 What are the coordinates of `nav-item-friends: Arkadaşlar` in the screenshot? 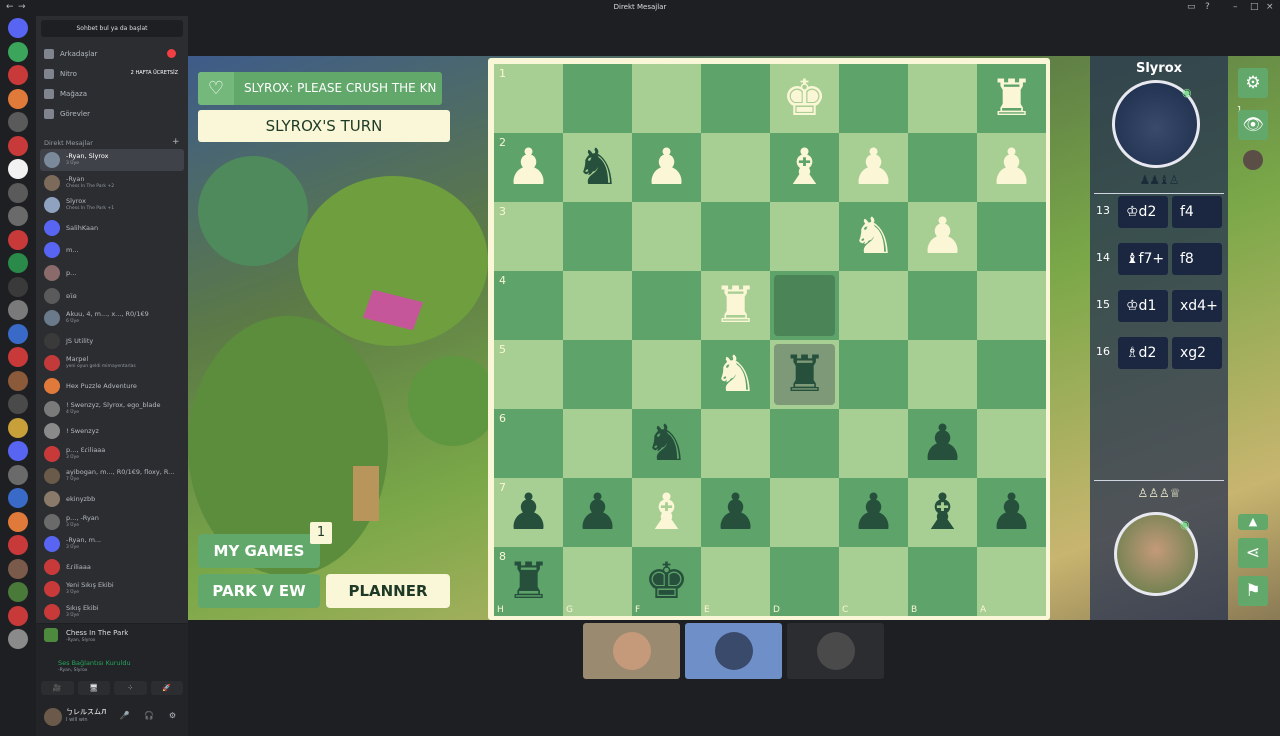 It's located at (112, 54).